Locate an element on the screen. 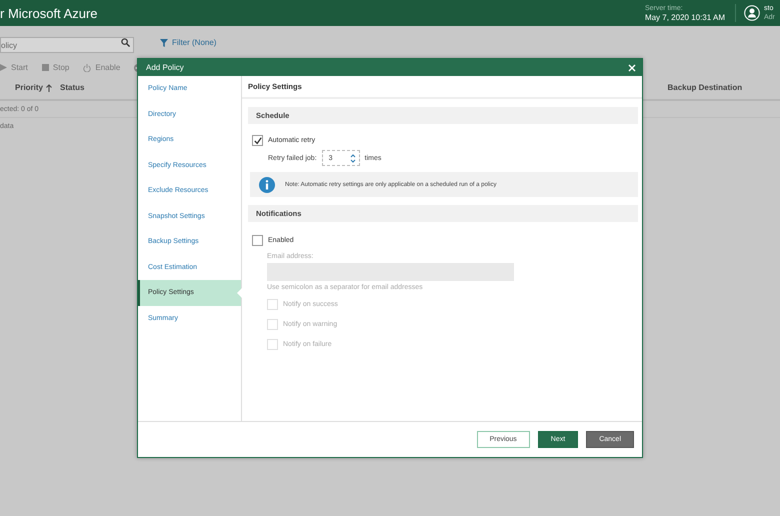 This screenshot has width=780, height=516. info-icon is located at coordinates (267, 184).